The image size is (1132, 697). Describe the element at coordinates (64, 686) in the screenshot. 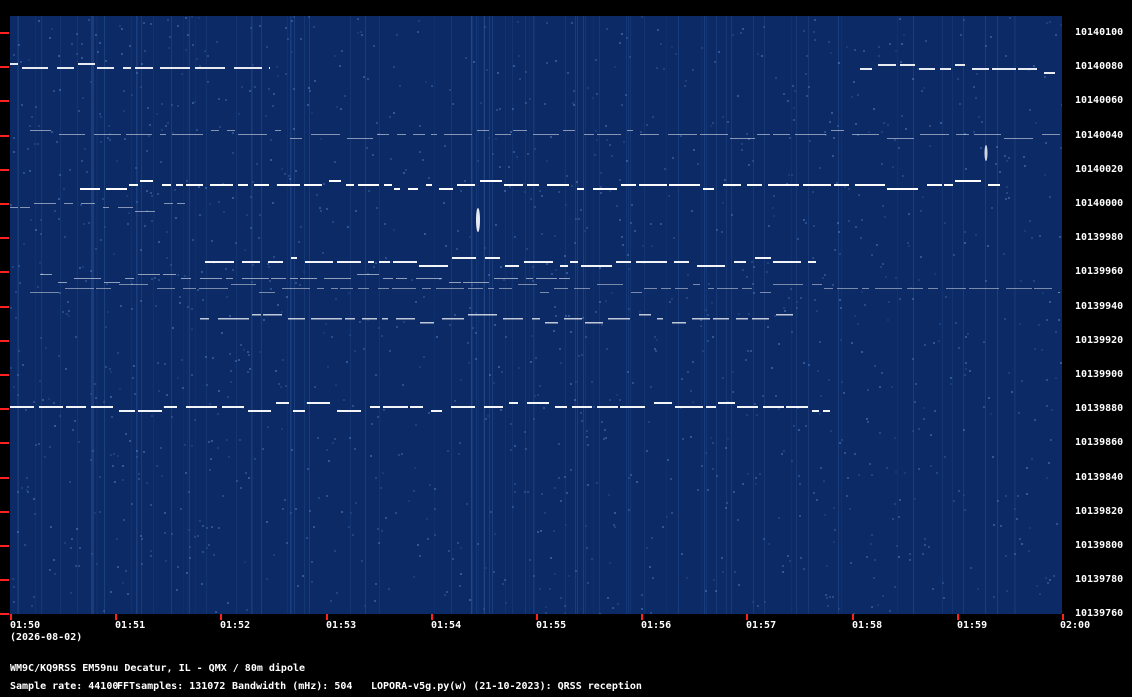

I see `sample-rate: Sample rate: 44100` at that location.